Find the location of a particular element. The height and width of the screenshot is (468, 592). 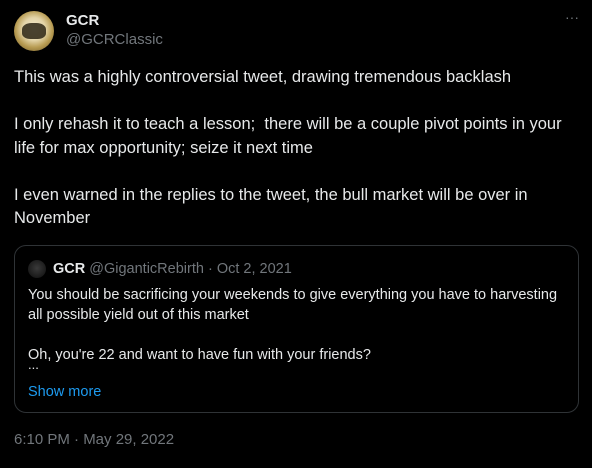

quoted-author-display-name: GCR is located at coordinates (69, 269).